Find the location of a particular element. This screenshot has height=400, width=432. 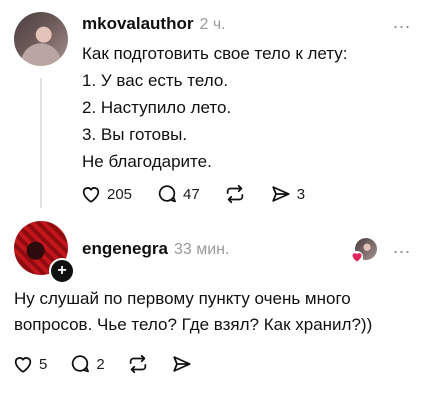

post-reply-button: 47 is located at coordinates (178, 194).